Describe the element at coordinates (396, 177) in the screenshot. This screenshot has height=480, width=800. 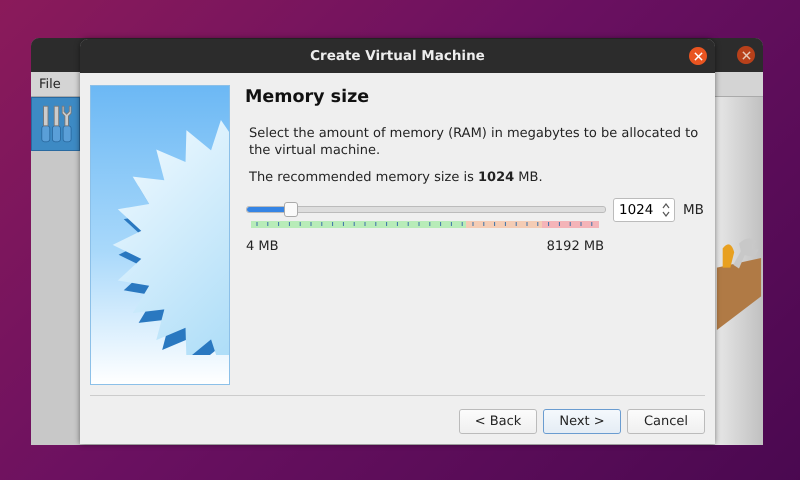
I see `recommendation-text: The recommended memory size is 1024 MB.` at that location.